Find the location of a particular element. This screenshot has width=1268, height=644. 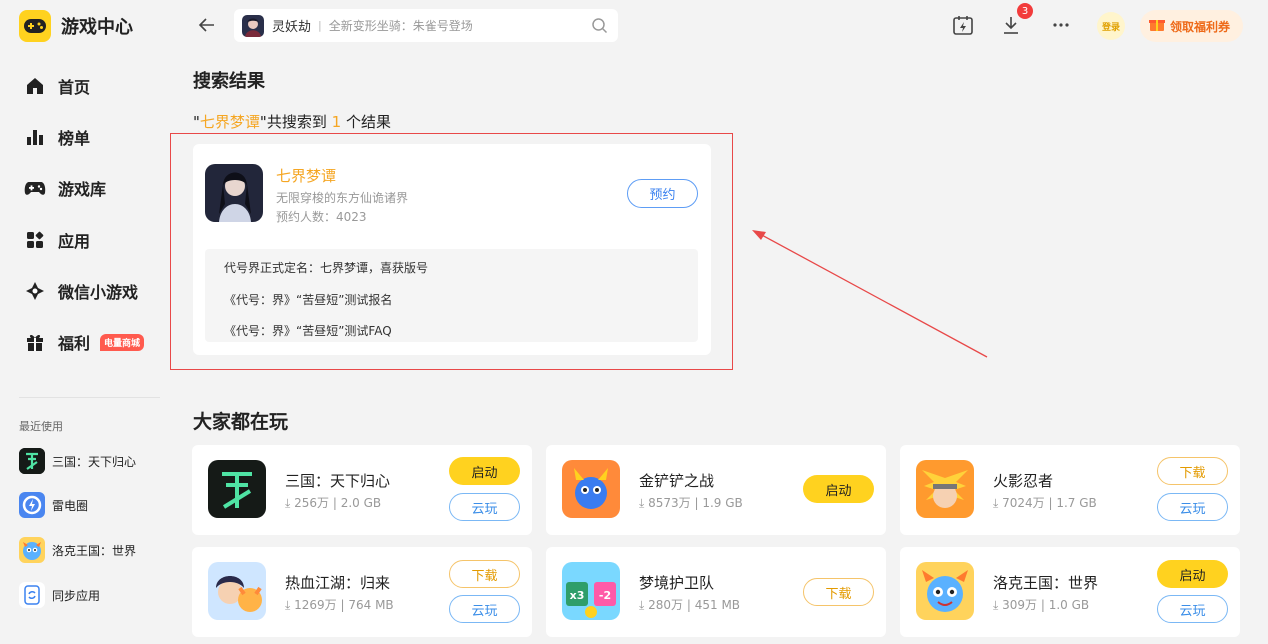

game-name: 三国：天下归心 is located at coordinates (338, 481).